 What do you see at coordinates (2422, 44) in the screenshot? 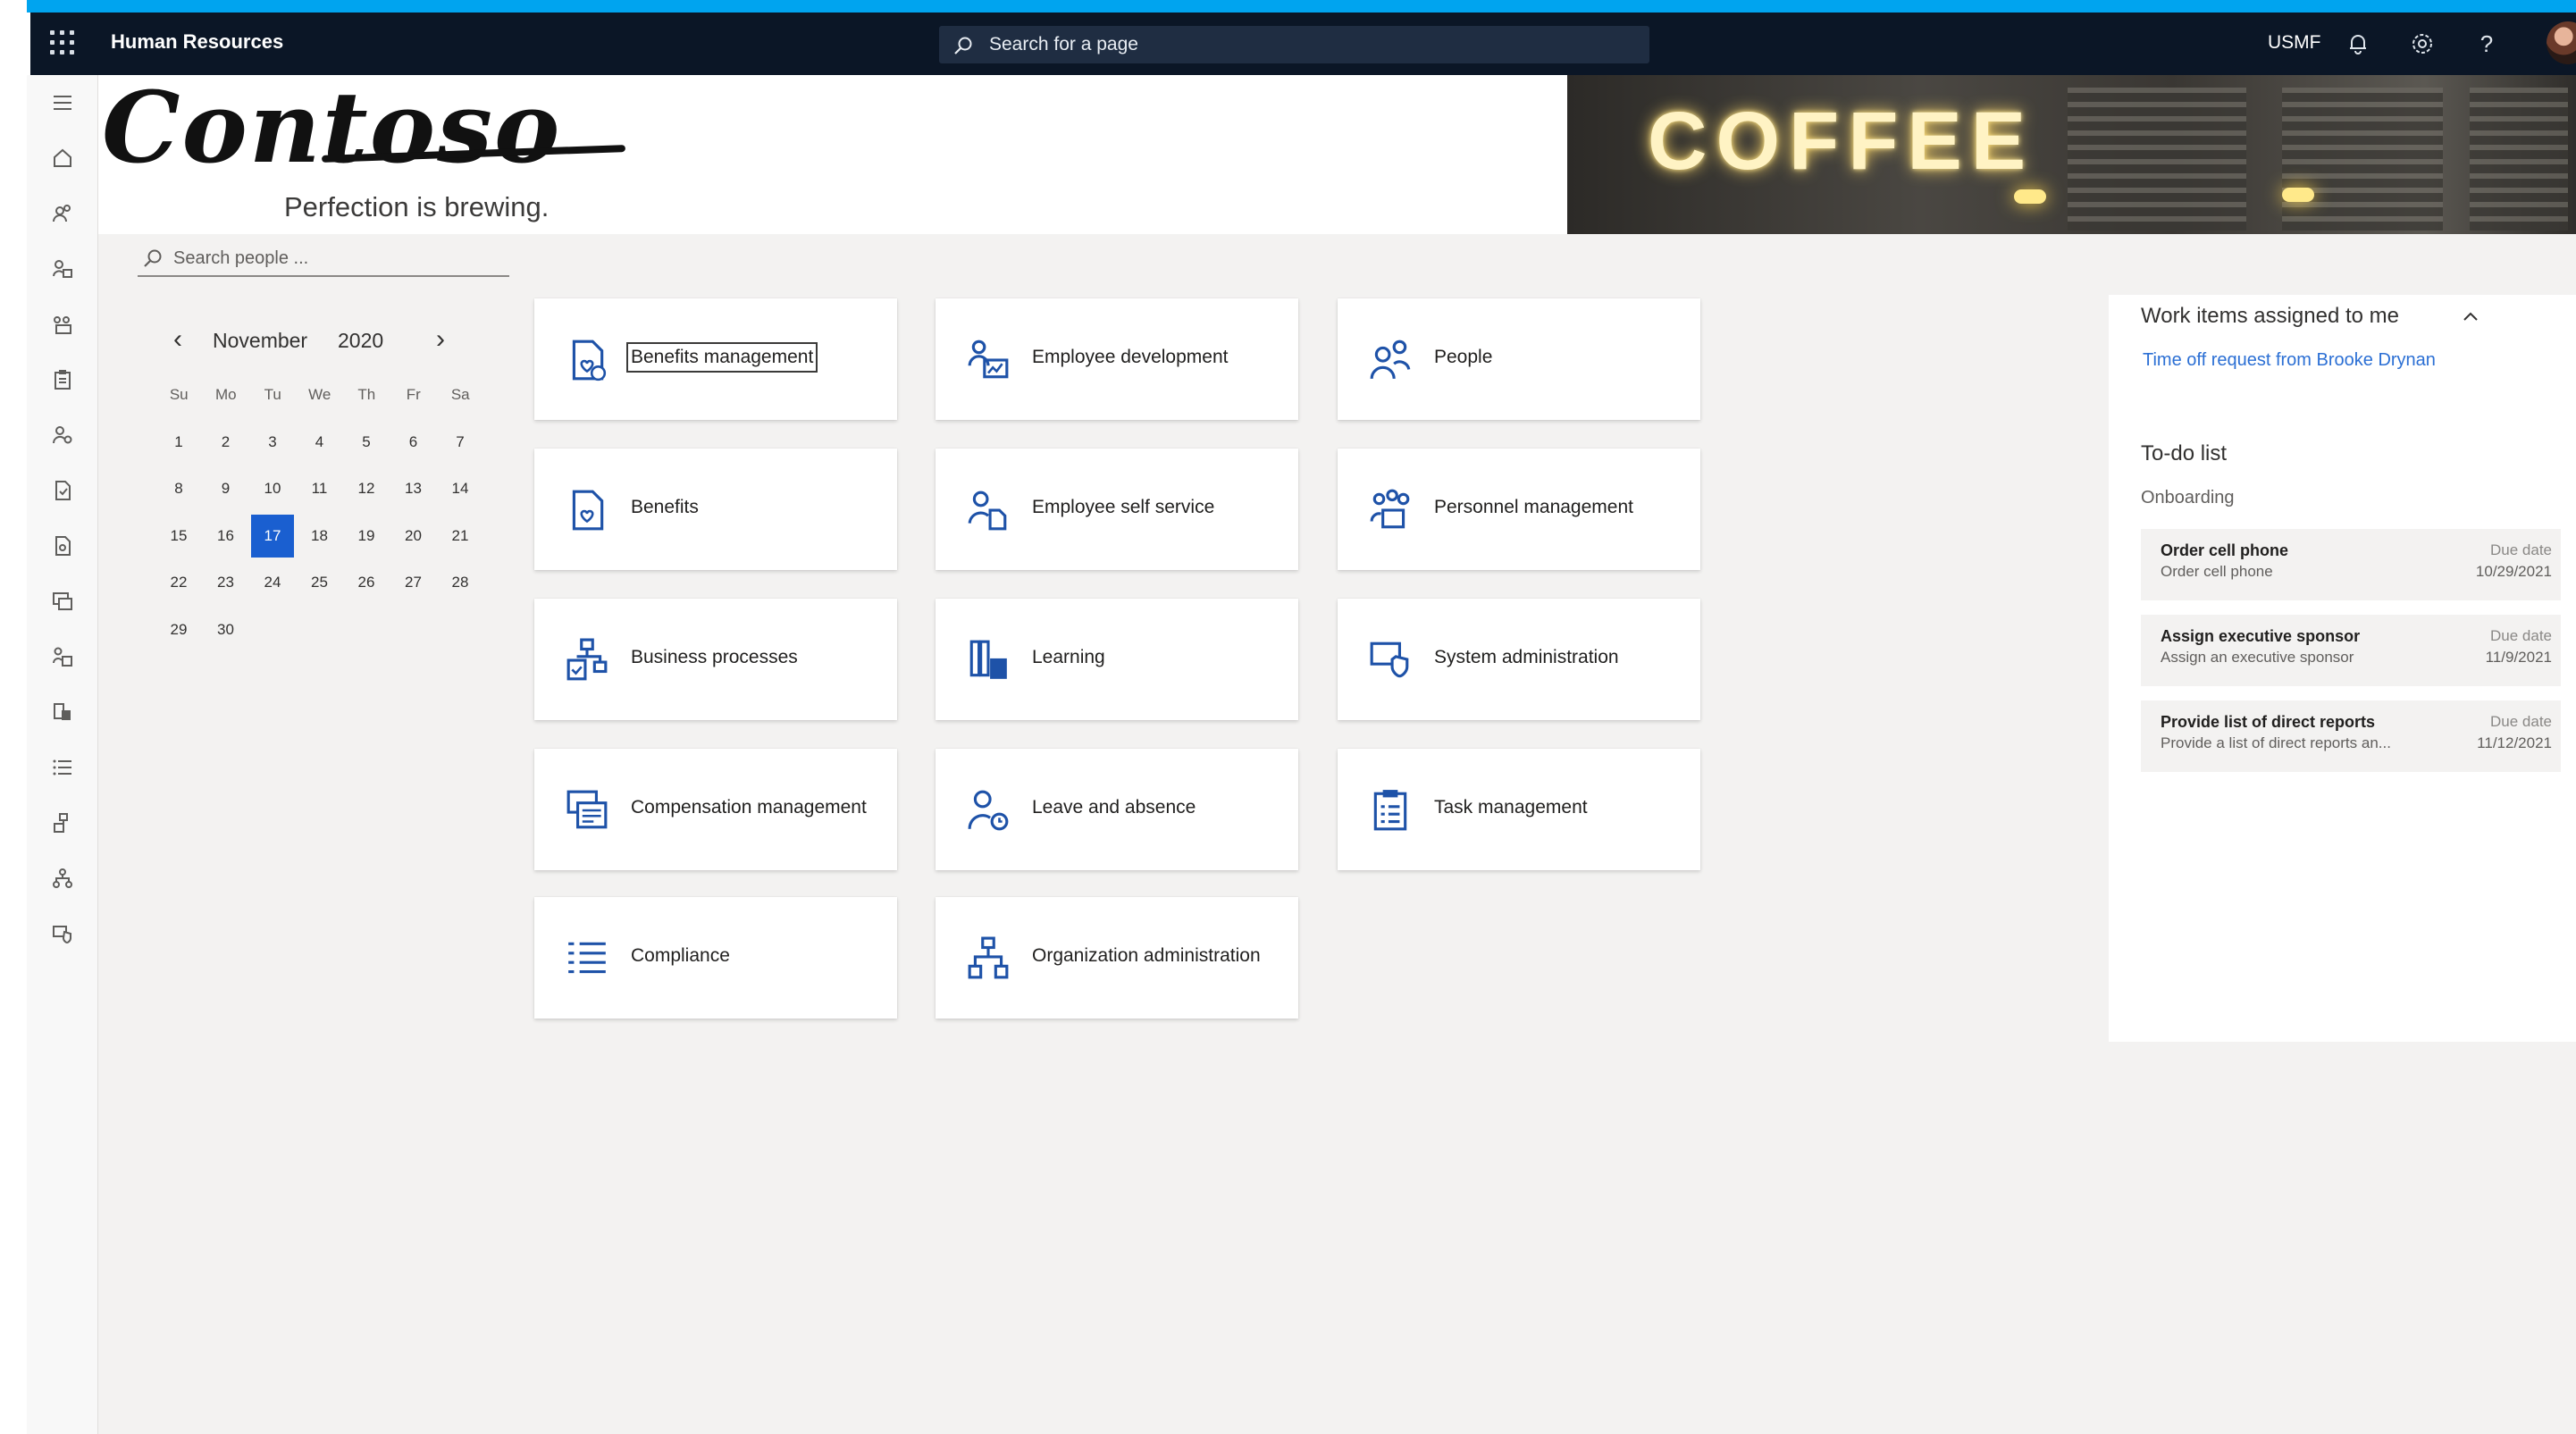
I see `gear-icon` at bounding box center [2422, 44].